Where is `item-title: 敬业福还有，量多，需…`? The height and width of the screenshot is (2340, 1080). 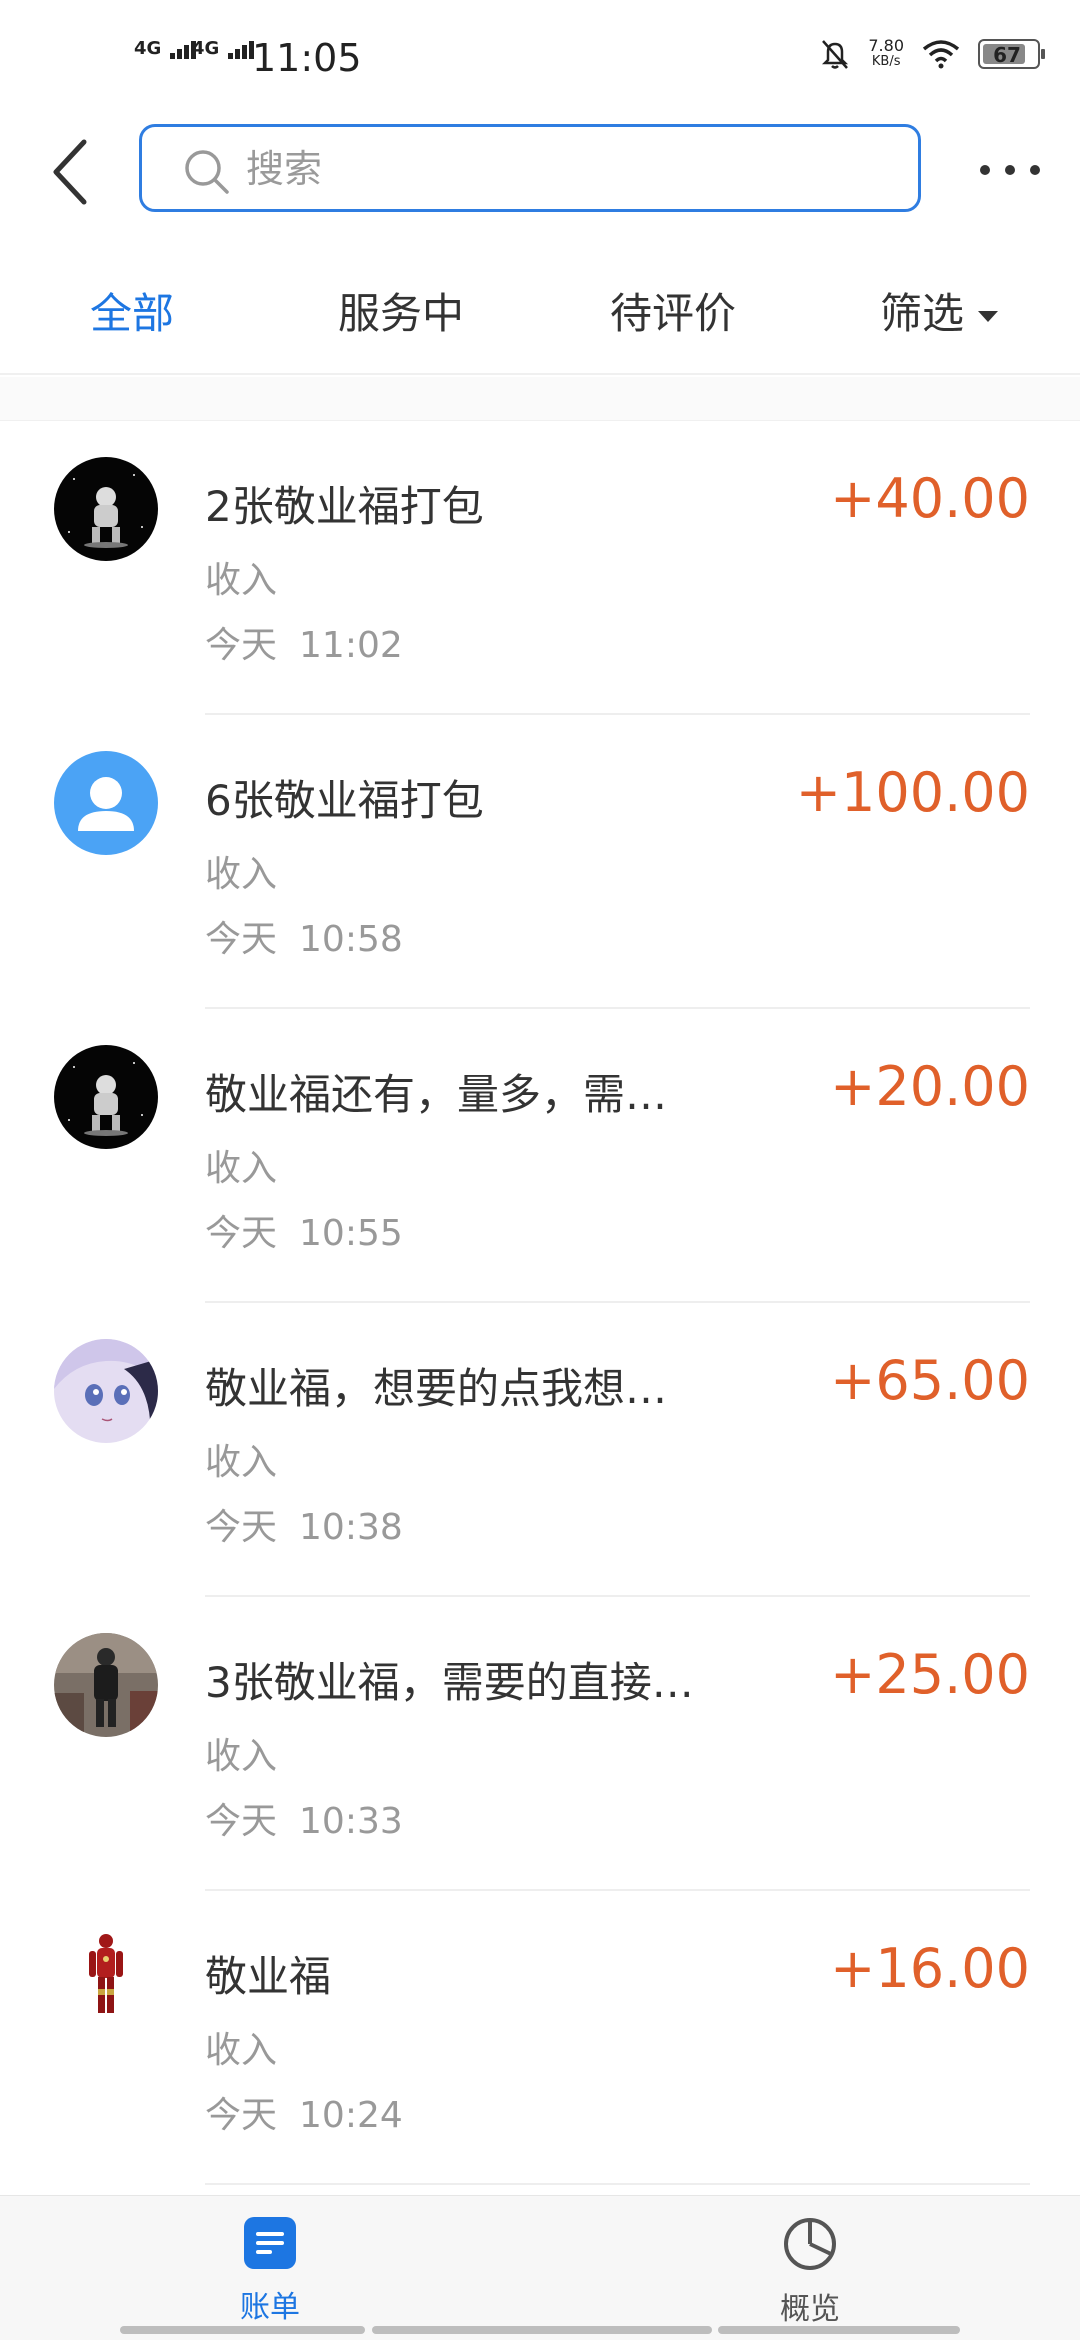
item-title: 敬业福还有，量多，需… is located at coordinates (436, 1094).